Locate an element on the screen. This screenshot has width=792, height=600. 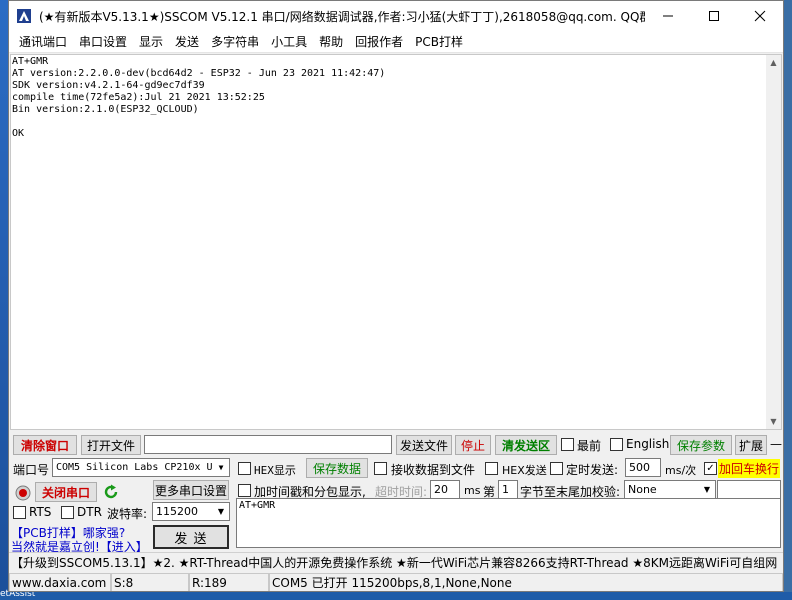
more-settings-button: 更多串口设置 is located at coordinates (191, 490).